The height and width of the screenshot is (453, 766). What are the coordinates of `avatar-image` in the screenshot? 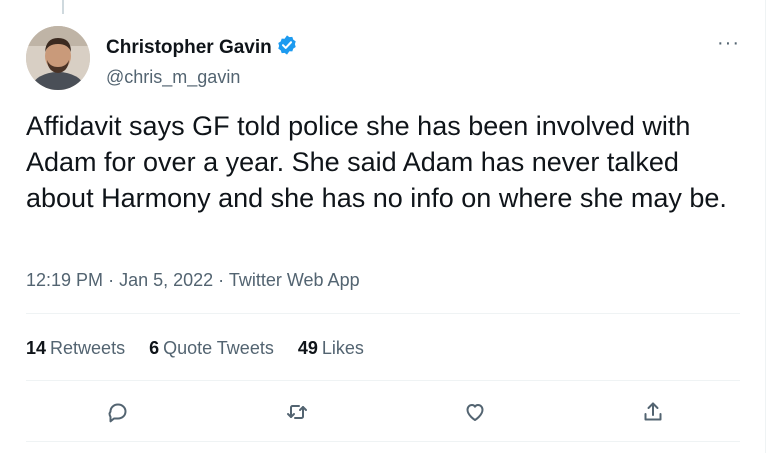 It's located at (58, 58).